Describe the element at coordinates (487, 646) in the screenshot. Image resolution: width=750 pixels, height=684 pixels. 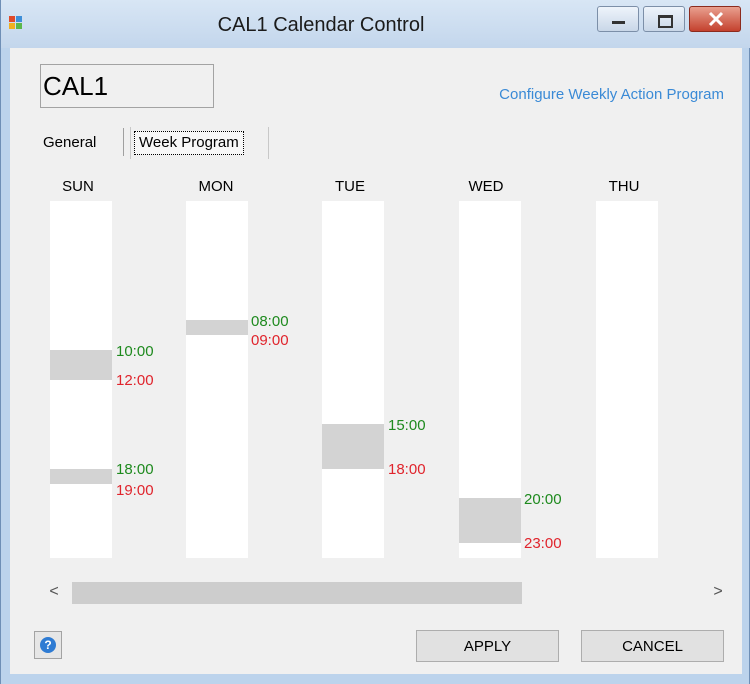
I see `apply-button: APPLY` at that location.